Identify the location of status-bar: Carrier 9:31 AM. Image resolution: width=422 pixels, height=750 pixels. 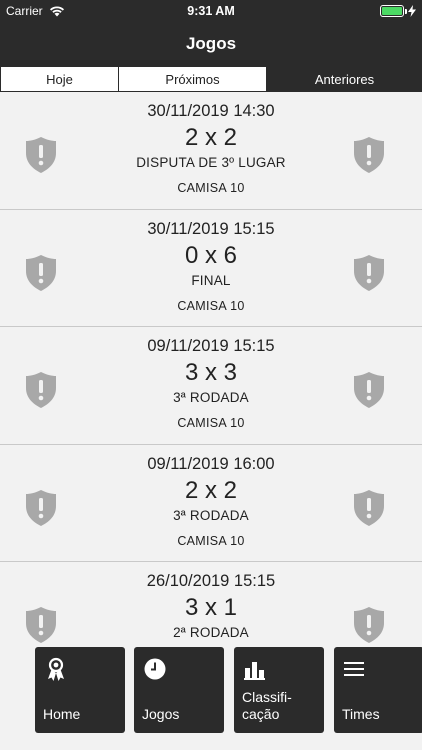
(211, 11).